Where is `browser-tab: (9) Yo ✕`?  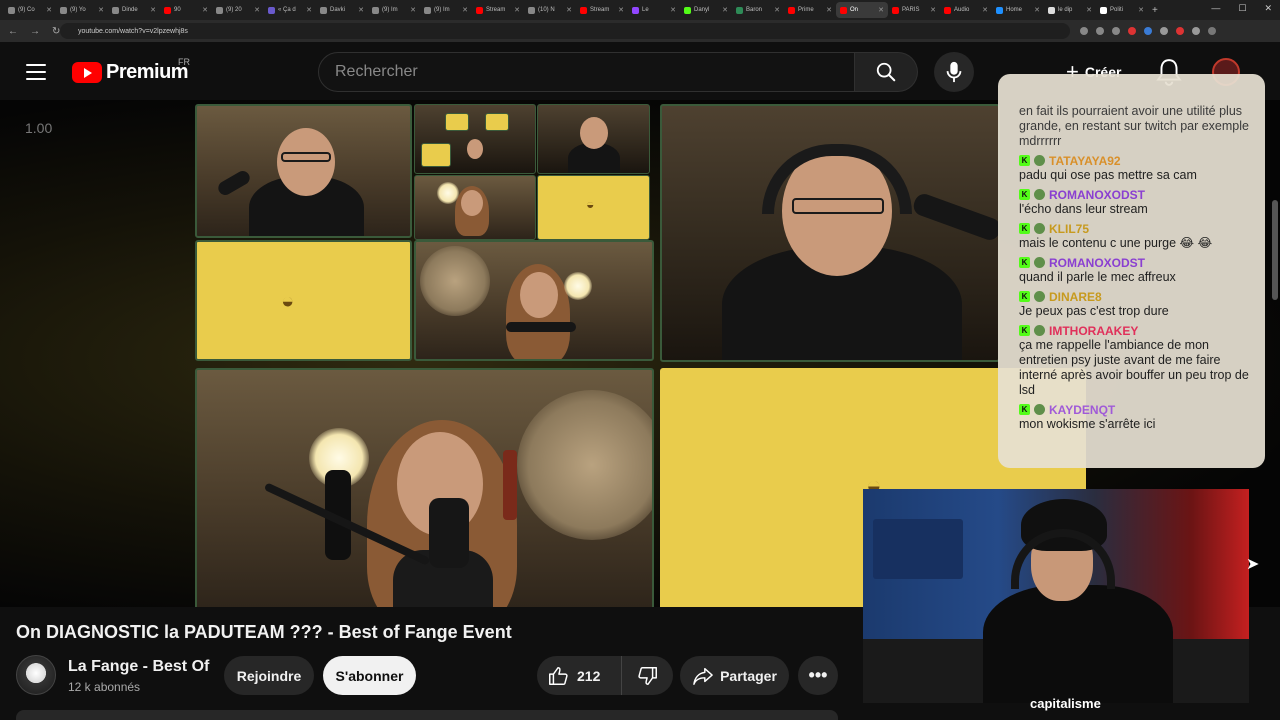
browser-tab: (9) Yo ✕ is located at coordinates (82, 10).